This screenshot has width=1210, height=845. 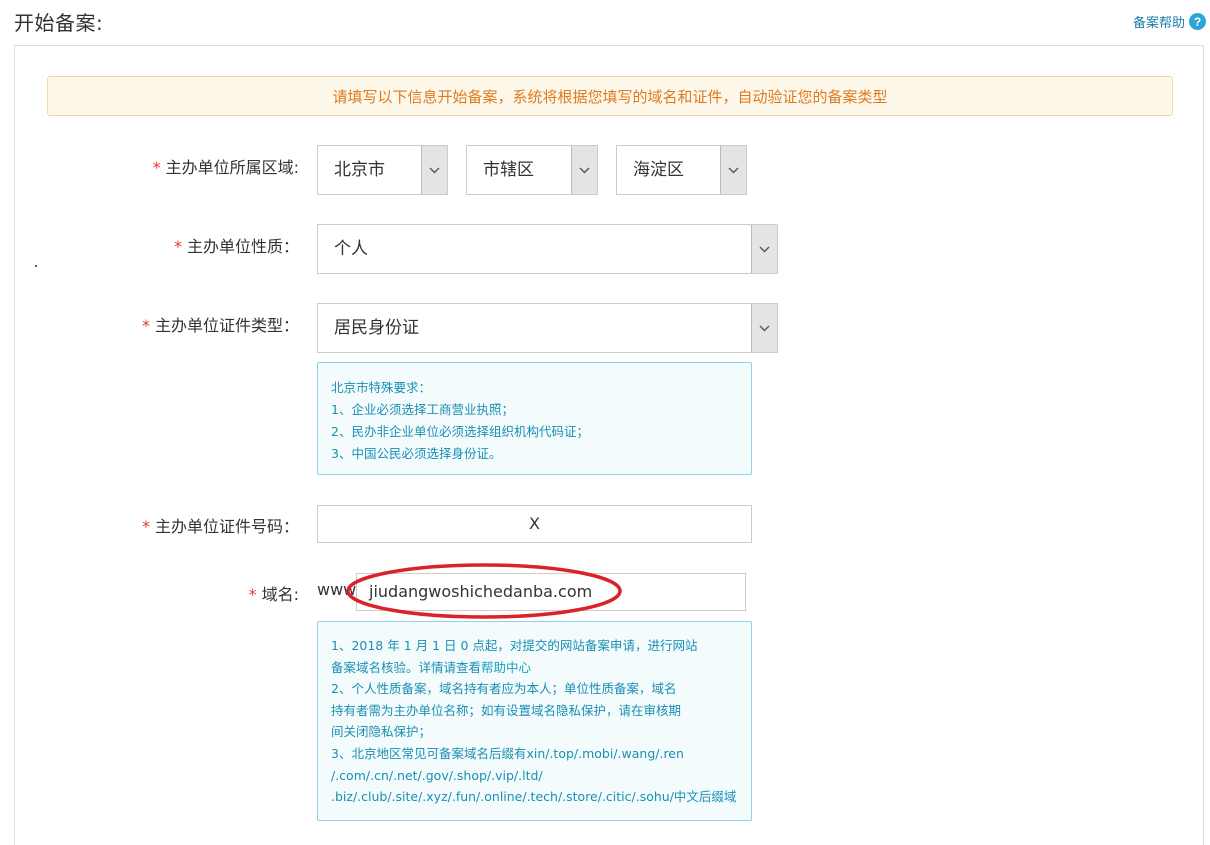 I want to click on help-center-link: 帮助中心, so click(x=506, y=667).